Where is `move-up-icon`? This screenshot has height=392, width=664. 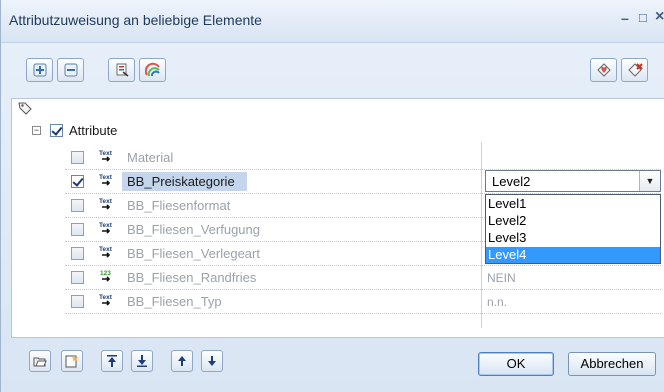
move-up-icon is located at coordinates (182, 361).